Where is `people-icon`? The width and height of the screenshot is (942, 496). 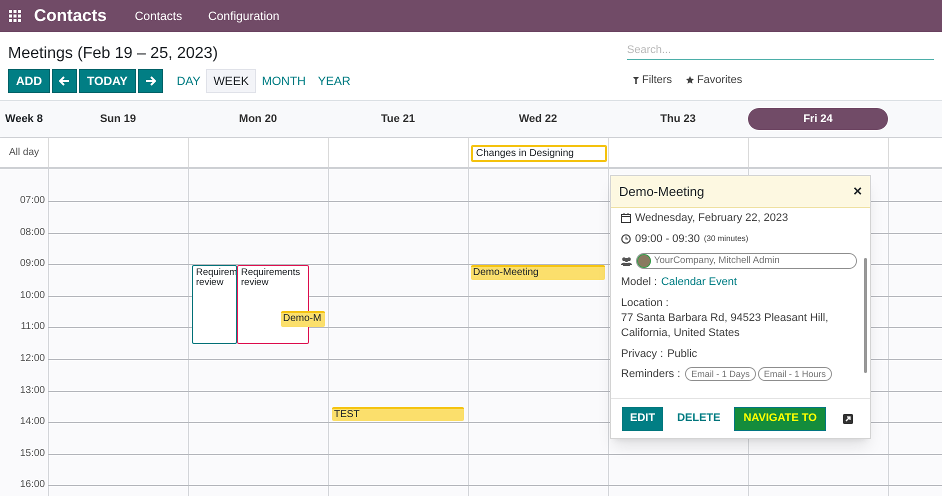 people-icon is located at coordinates (626, 261).